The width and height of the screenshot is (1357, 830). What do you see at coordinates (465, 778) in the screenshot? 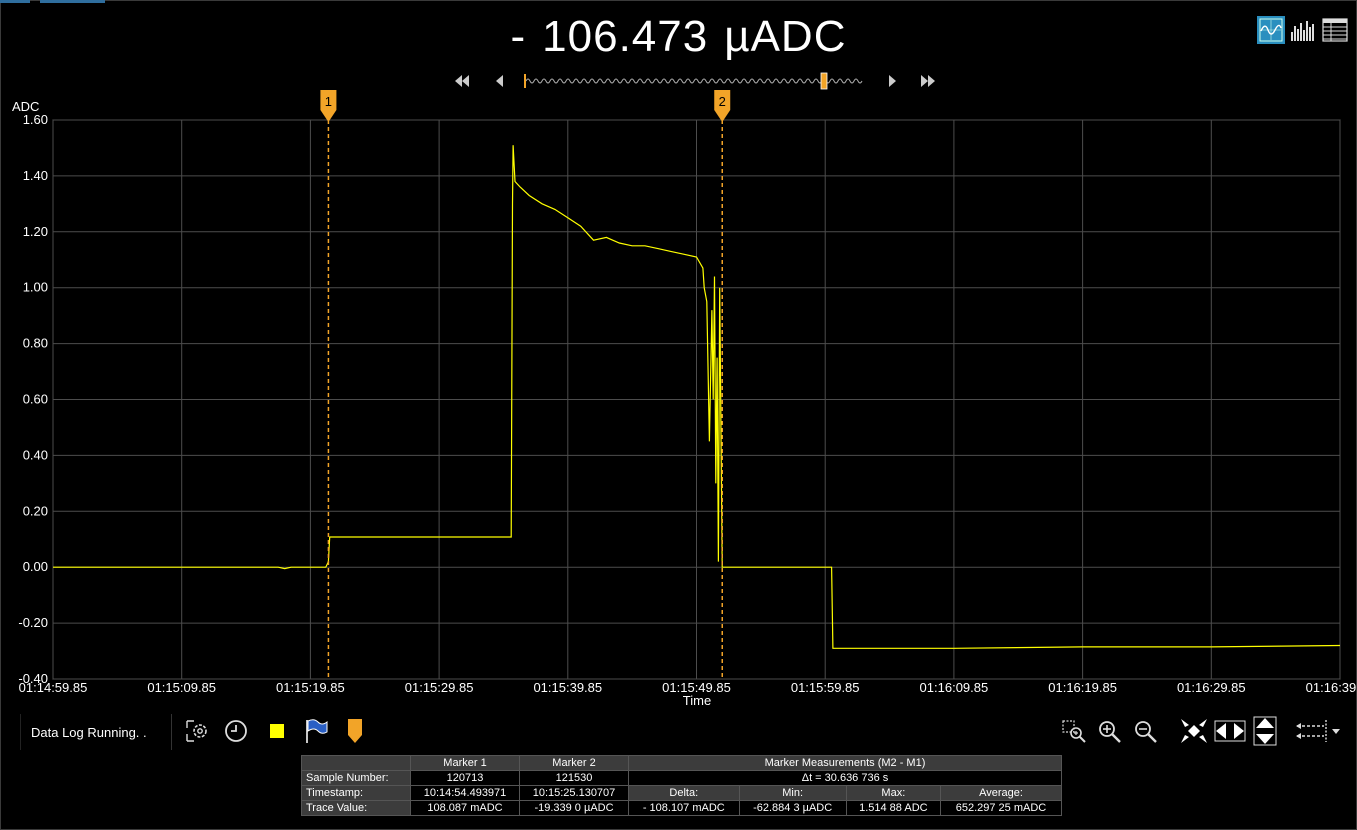
I see `m1-sample: 120713` at bounding box center [465, 778].